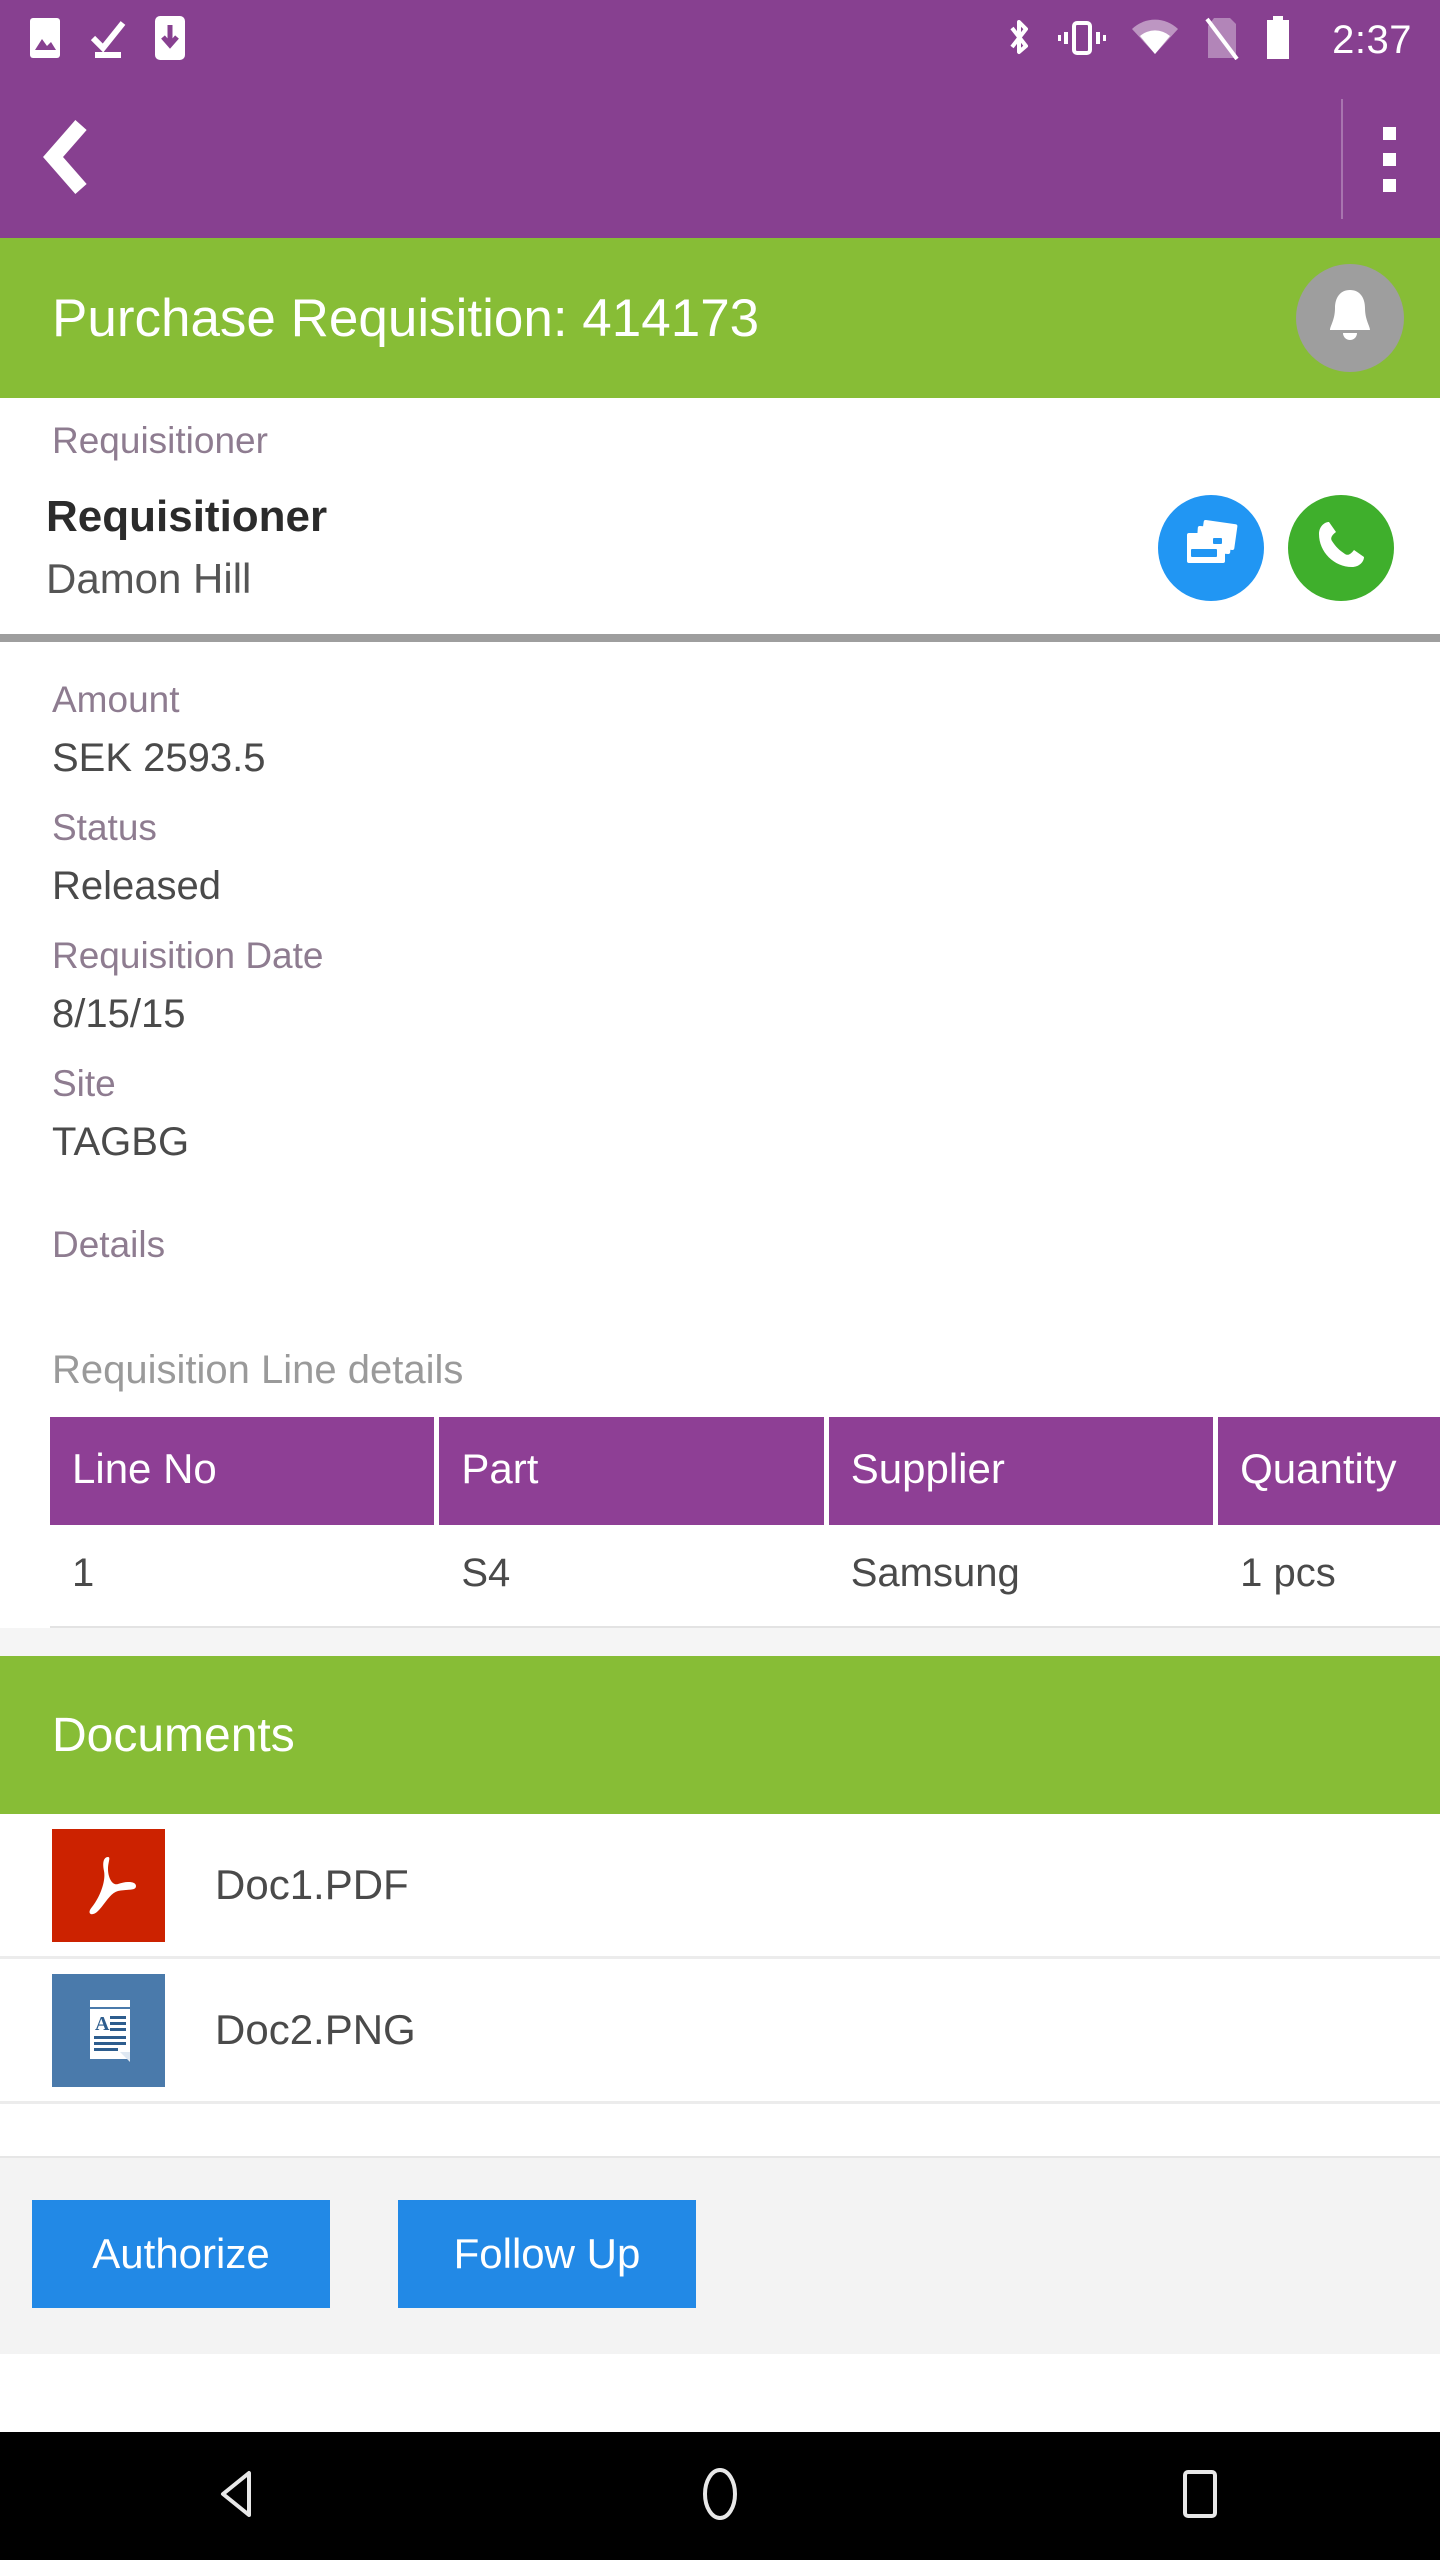  I want to click on column-header-quantity: Quantity, so click(1329, 1471).